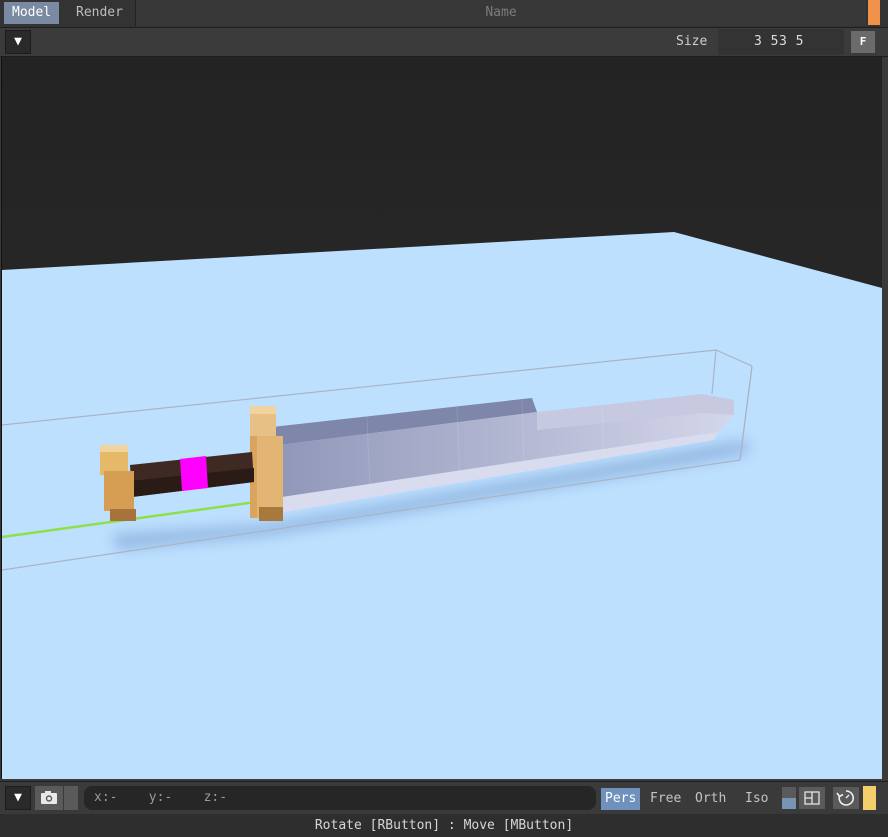 The image size is (888, 837). I want to click on top-tab-bar: Model Render Name, so click(444, 14).